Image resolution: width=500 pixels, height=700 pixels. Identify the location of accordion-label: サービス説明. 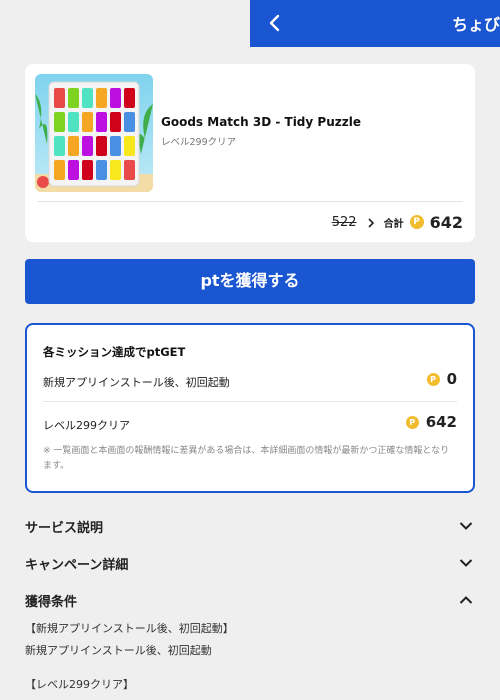
(64, 528).